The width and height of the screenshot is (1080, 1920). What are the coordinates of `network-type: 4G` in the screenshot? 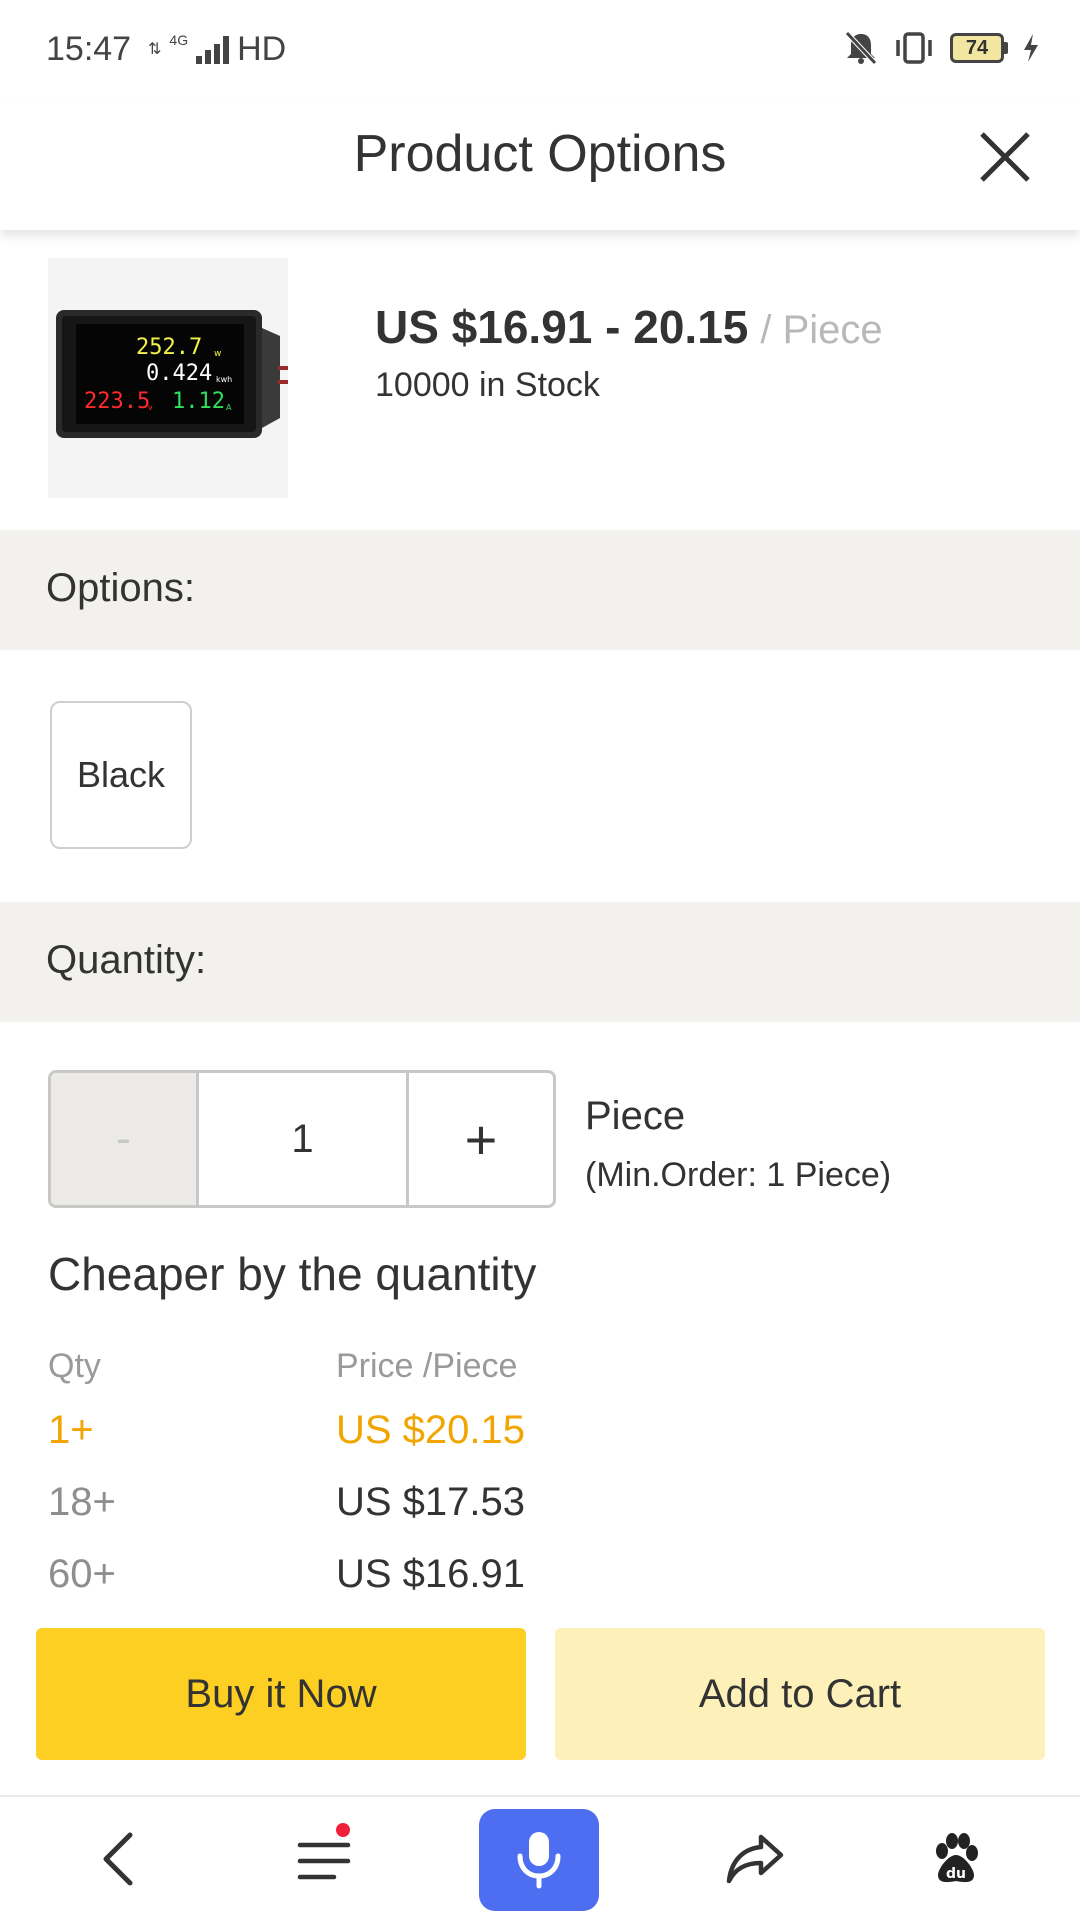 It's located at (179, 39).